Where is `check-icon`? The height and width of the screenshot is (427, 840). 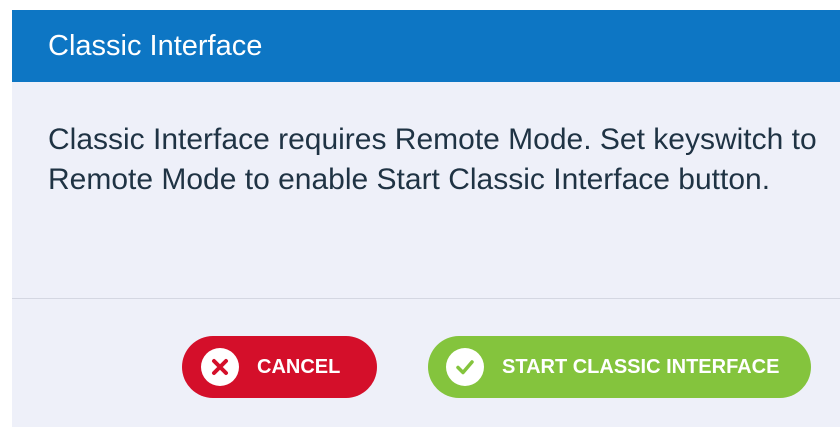
check-icon is located at coordinates (465, 367).